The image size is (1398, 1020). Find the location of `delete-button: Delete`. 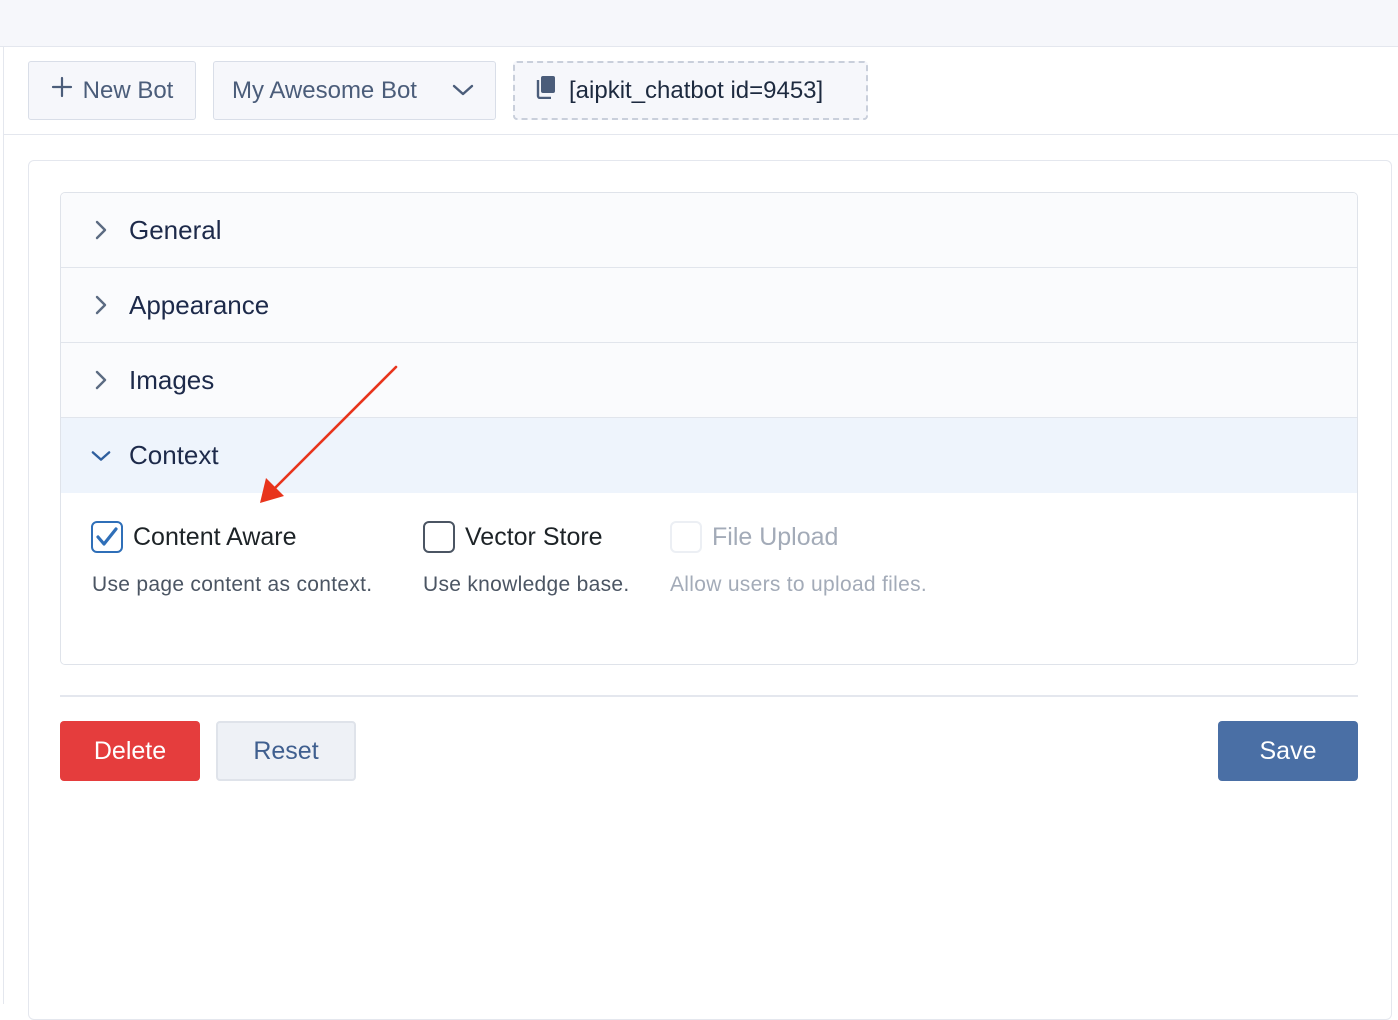

delete-button: Delete is located at coordinates (130, 751).